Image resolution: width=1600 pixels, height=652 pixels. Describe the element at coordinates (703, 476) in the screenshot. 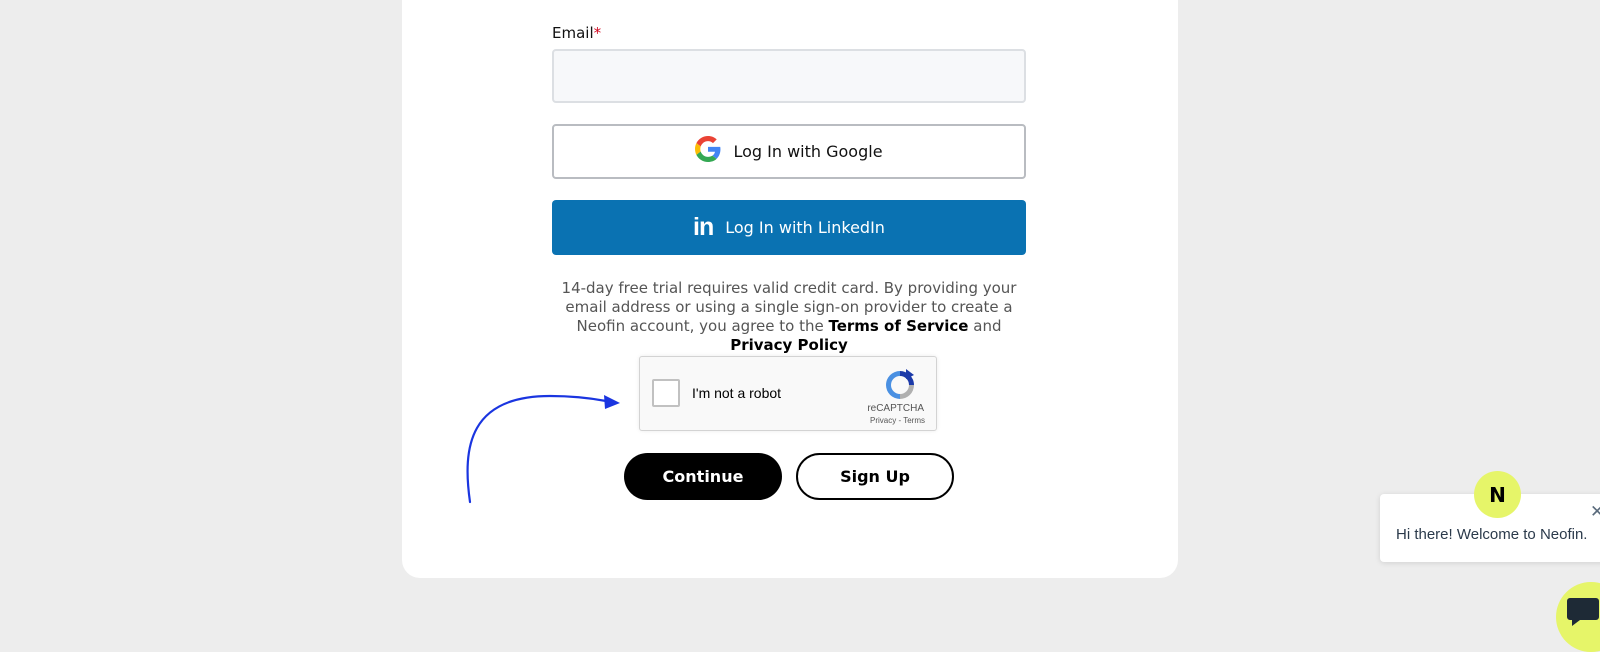

I see `continue-button: Continue` at that location.